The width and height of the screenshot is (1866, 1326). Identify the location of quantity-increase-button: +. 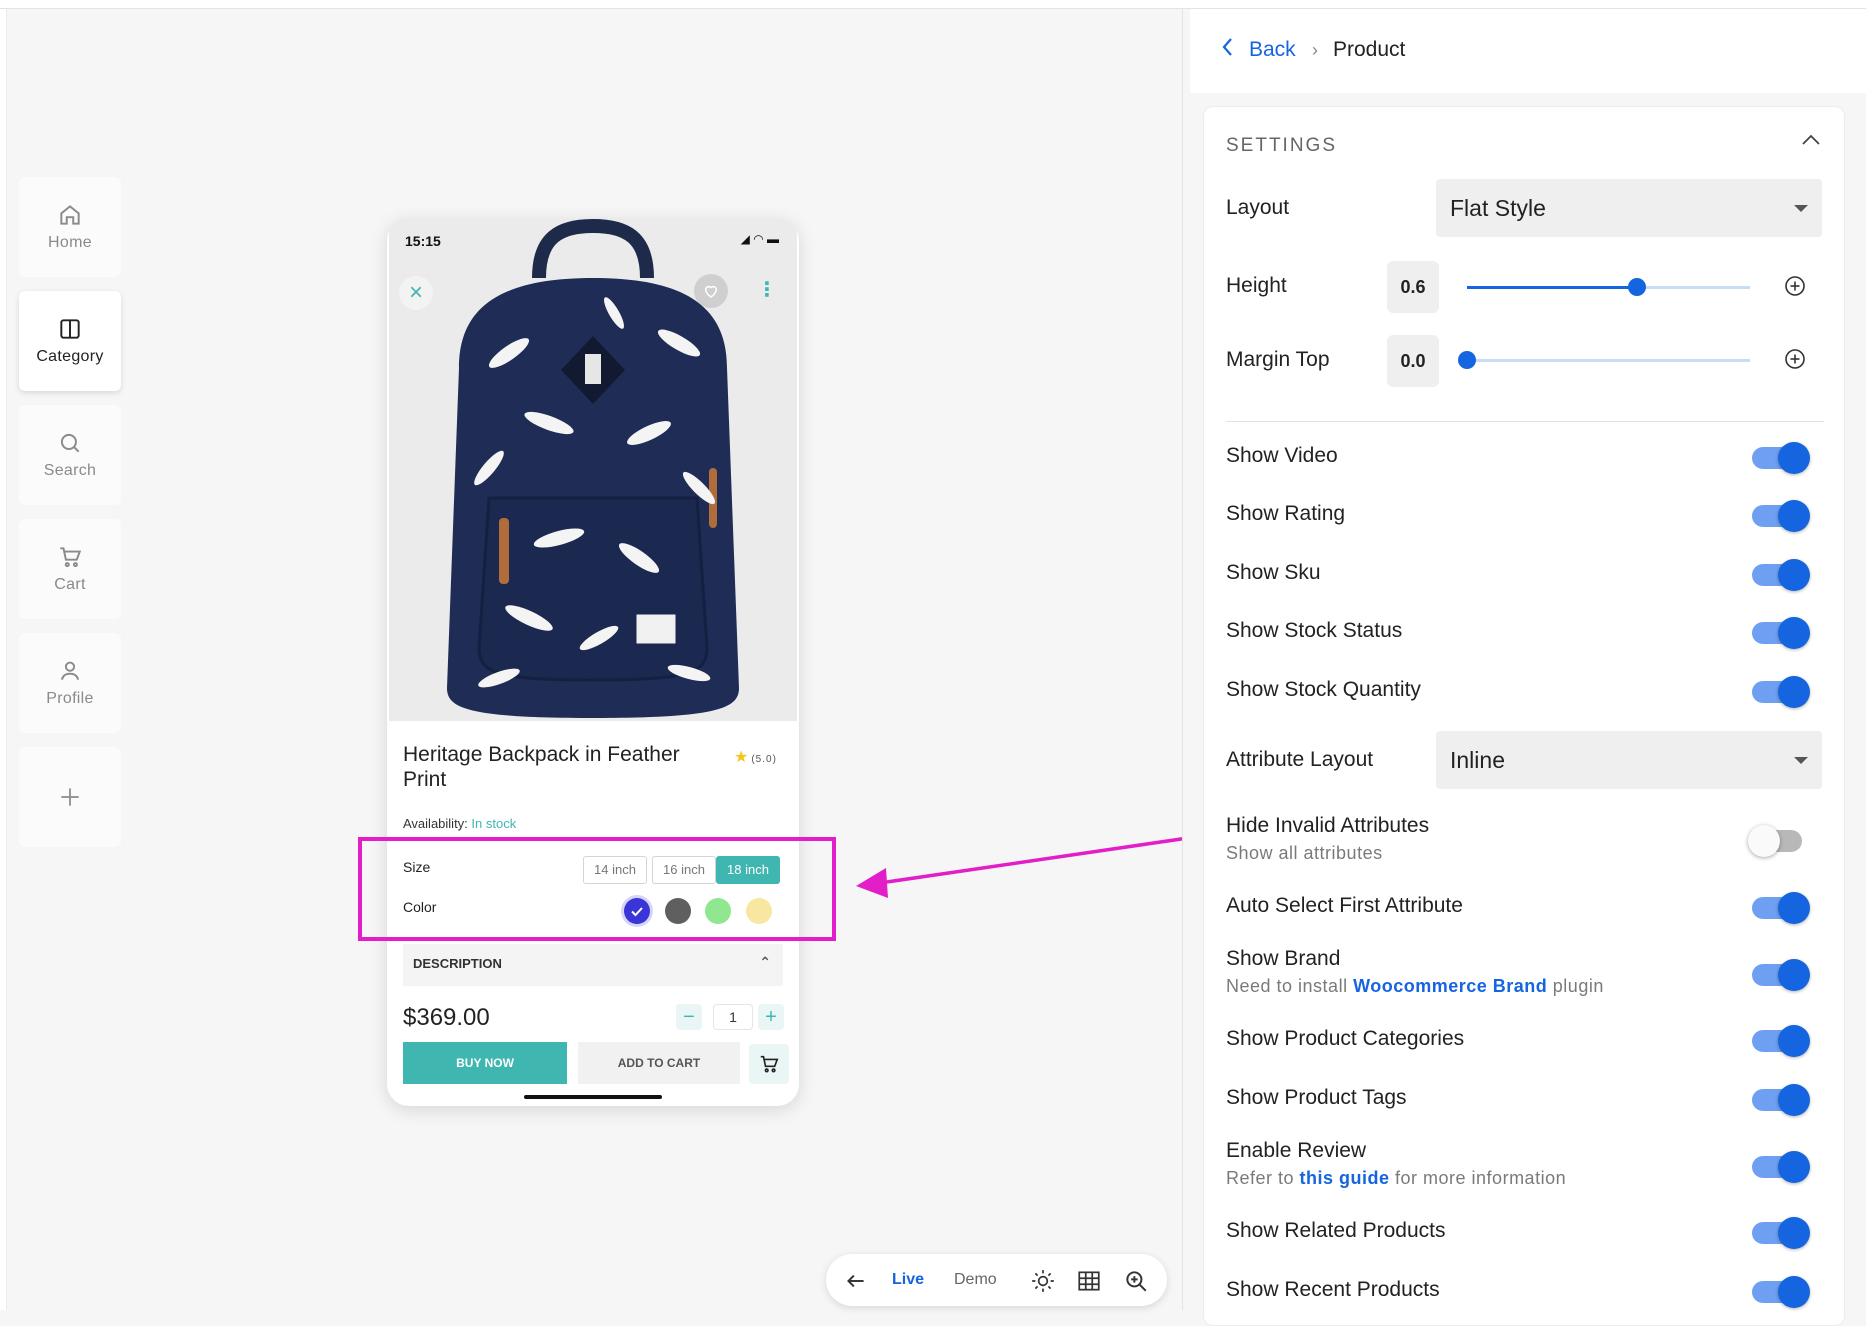
(771, 1017).